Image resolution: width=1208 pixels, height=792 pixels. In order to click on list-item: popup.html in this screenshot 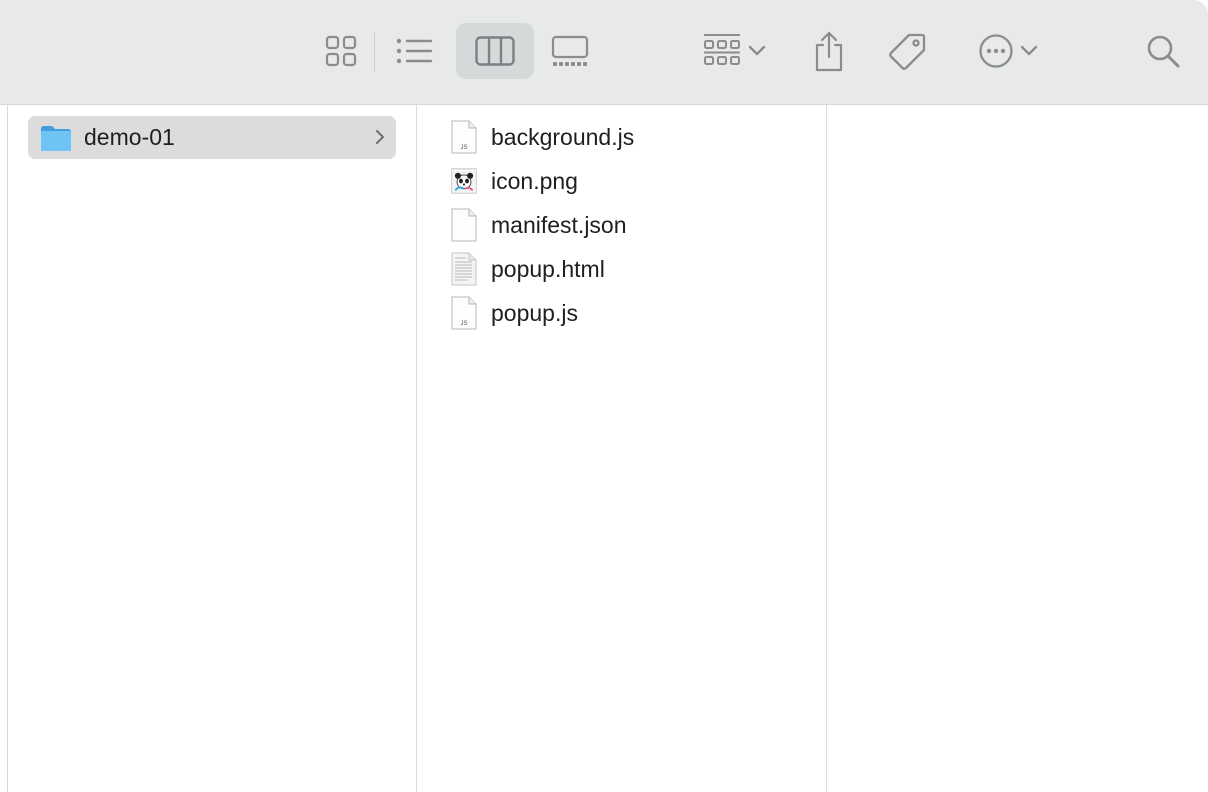, I will do `click(631, 269)`.